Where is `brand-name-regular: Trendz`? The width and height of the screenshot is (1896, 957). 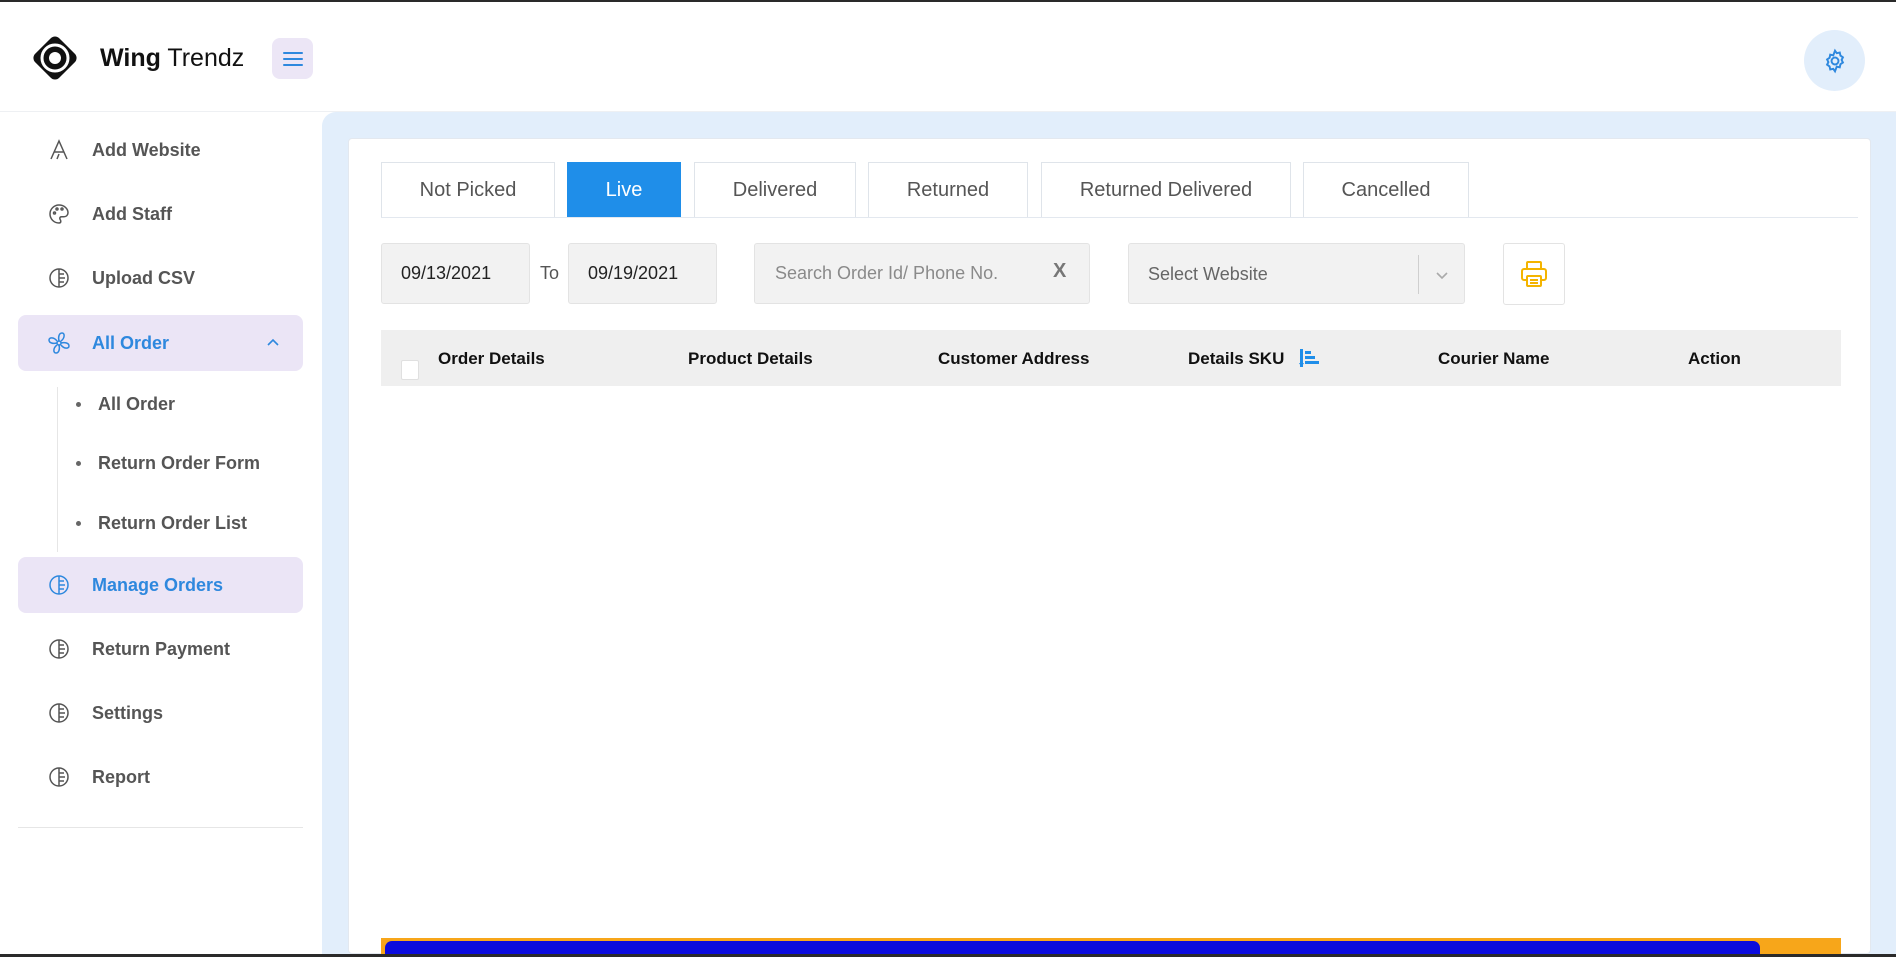
brand-name-regular: Trendz is located at coordinates (206, 58).